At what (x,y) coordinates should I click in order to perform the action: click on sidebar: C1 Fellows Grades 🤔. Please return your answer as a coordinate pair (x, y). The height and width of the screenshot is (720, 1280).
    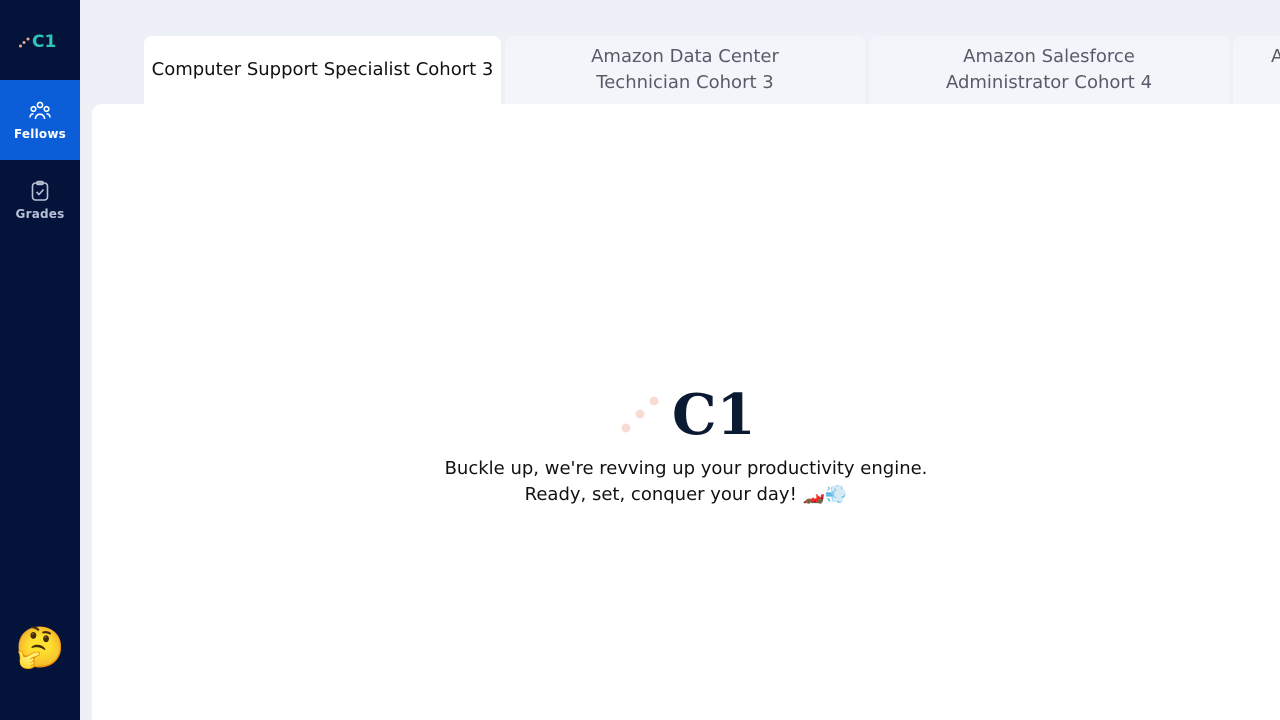
    Looking at the image, I should click on (40, 360).